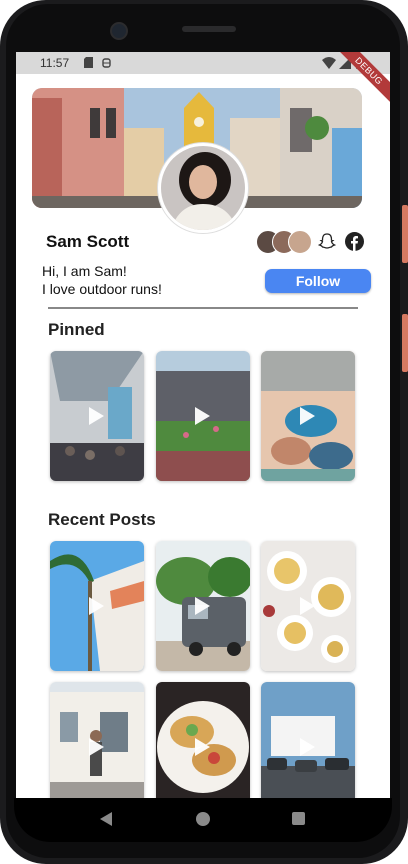 Image resolution: width=408 pixels, height=864 pixels. What do you see at coordinates (209, 29) in the screenshot?
I see `earpiece-speaker` at bounding box center [209, 29].